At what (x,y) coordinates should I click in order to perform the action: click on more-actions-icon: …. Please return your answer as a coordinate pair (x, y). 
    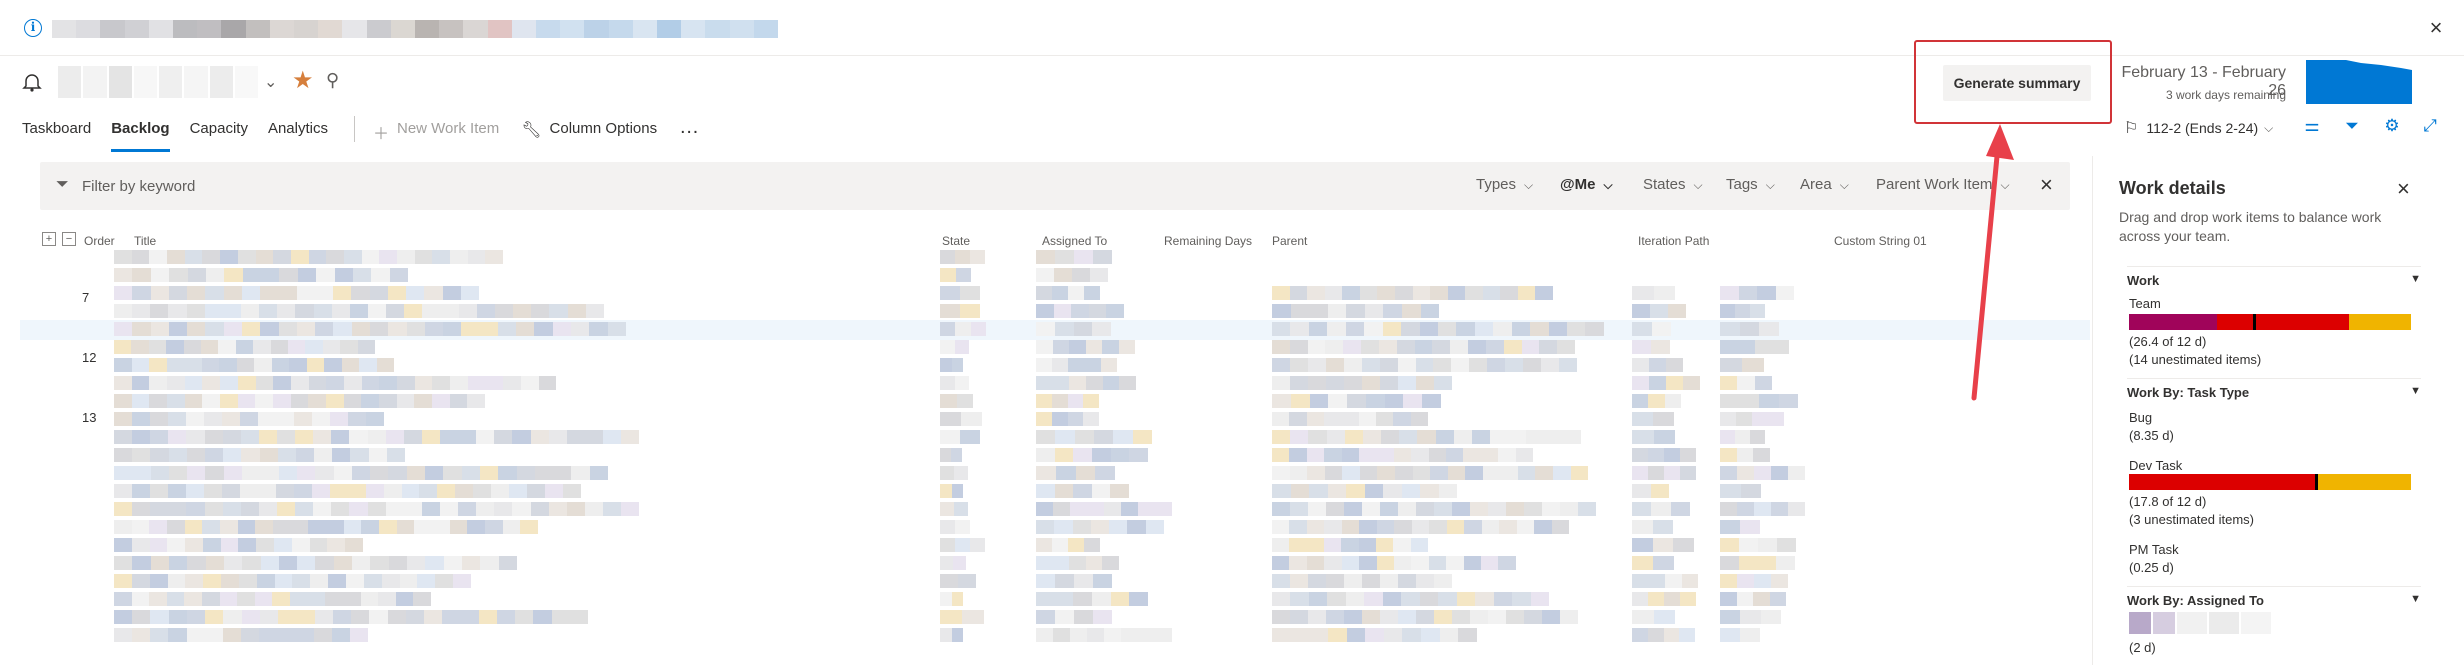
    Looking at the image, I should click on (690, 127).